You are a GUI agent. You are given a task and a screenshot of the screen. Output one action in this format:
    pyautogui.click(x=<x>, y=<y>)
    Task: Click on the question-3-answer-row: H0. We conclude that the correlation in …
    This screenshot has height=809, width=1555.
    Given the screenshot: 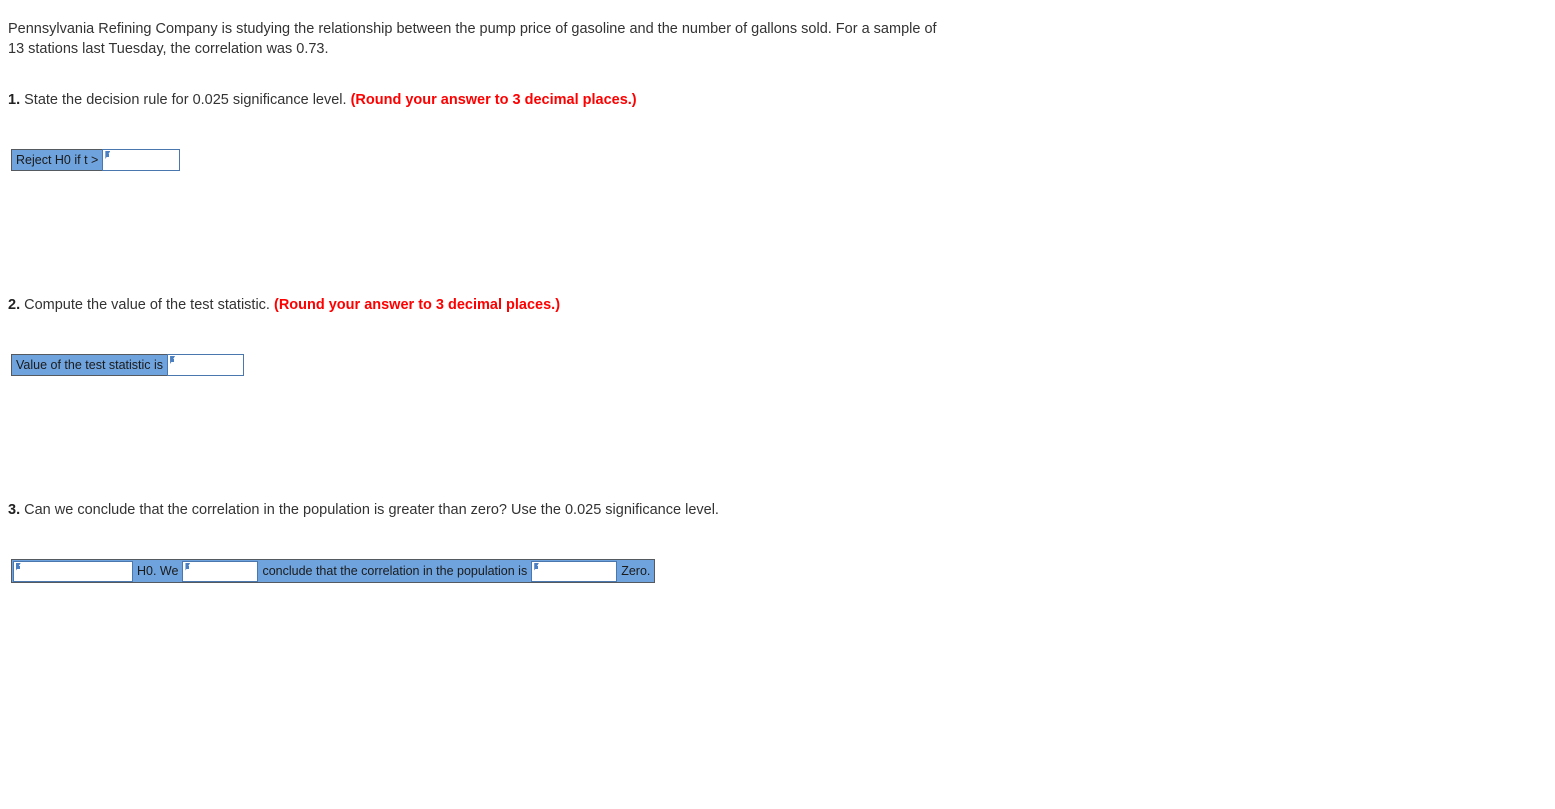 What is the action you would take?
    pyautogui.click(x=333, y=571)
    